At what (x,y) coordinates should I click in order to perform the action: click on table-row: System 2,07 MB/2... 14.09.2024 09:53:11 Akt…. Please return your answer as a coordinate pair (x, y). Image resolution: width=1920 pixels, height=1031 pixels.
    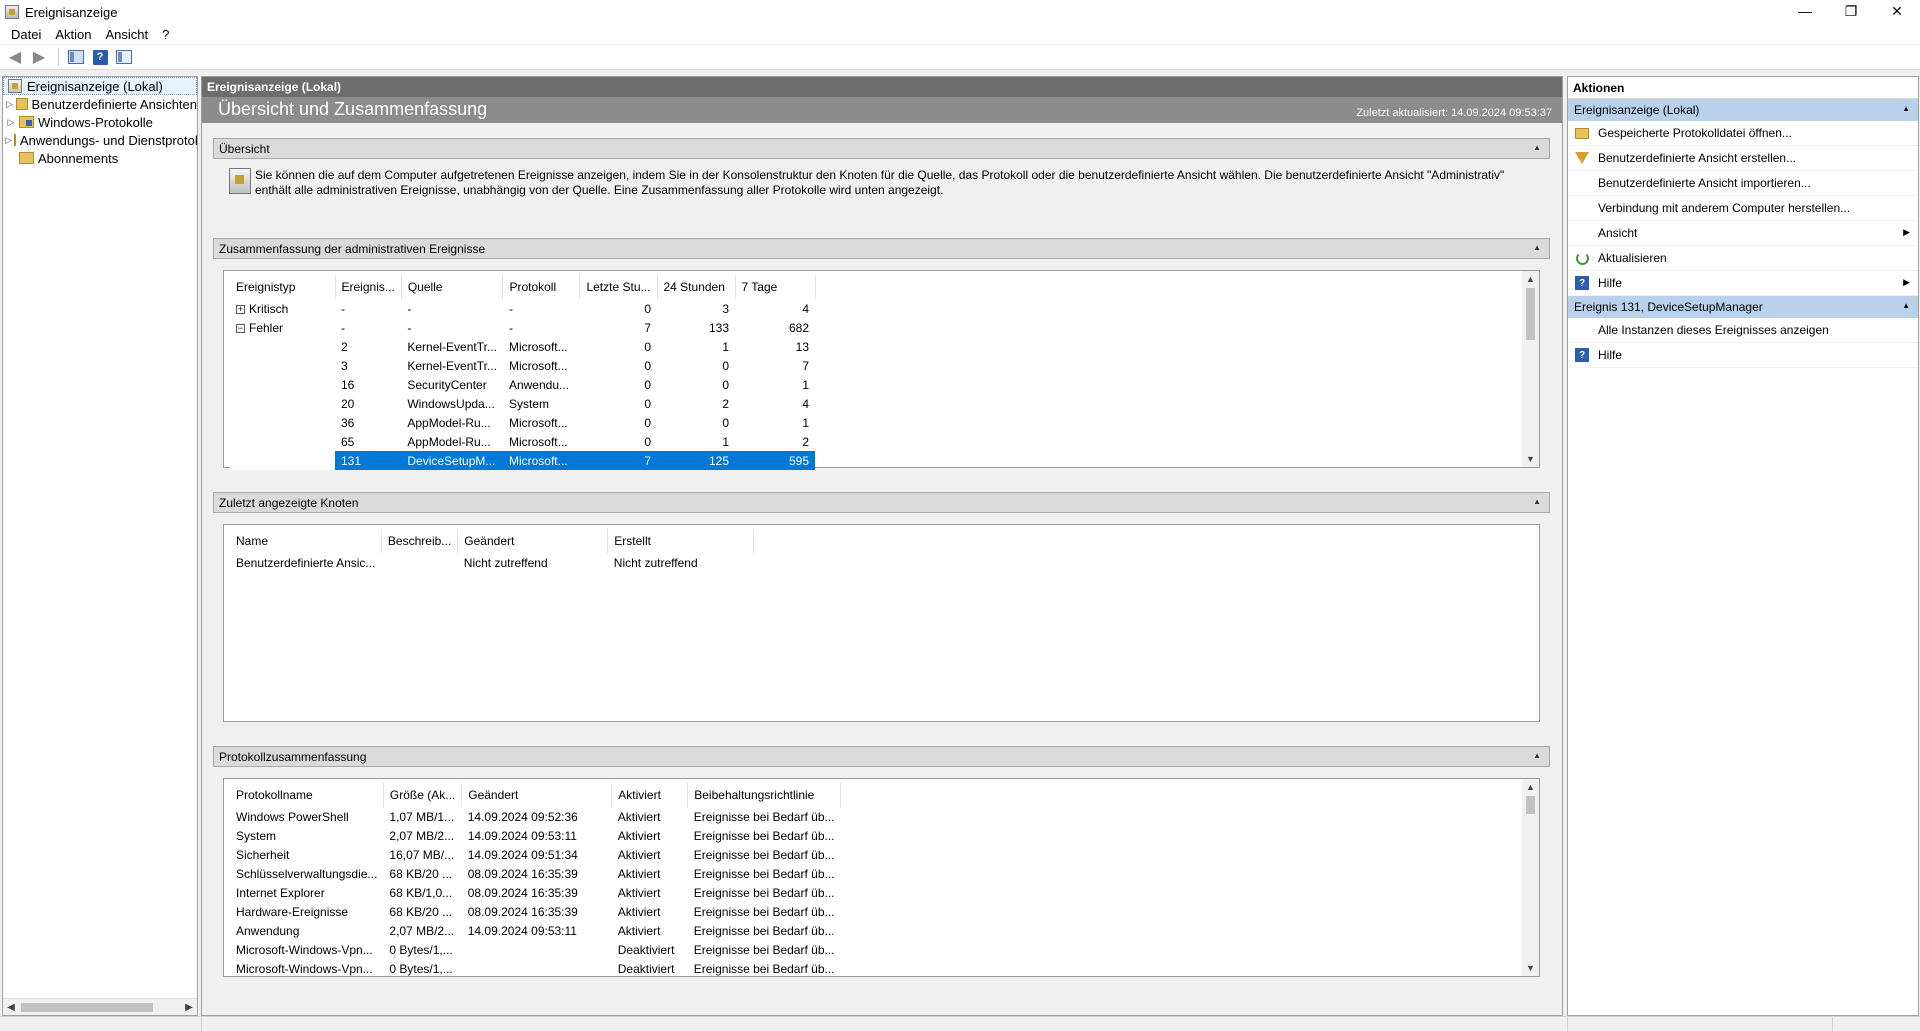
    Looking at the image, I should click on (535, 835).